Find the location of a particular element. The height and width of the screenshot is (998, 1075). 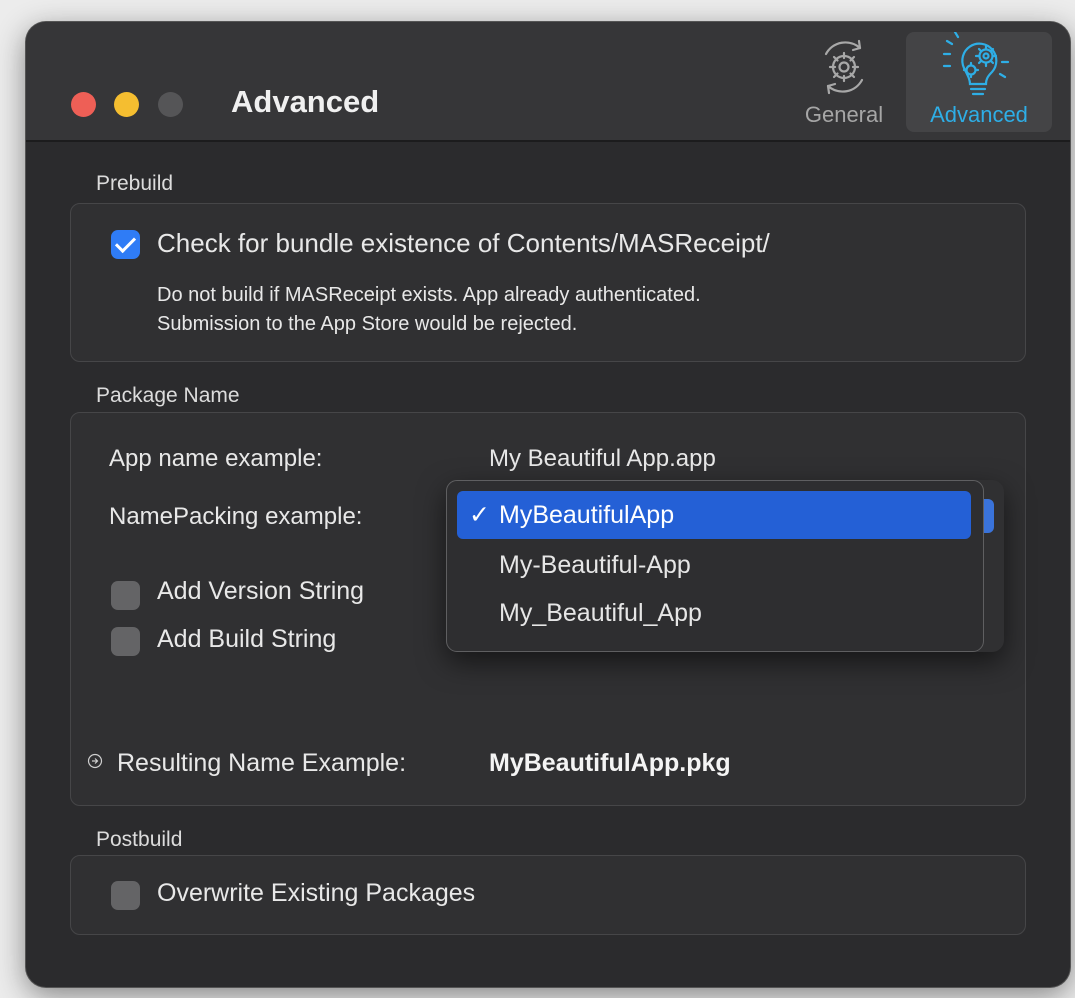

menu-item-my-beautiful-app: My-Beautiful-App is located at coordinates (714, 565).